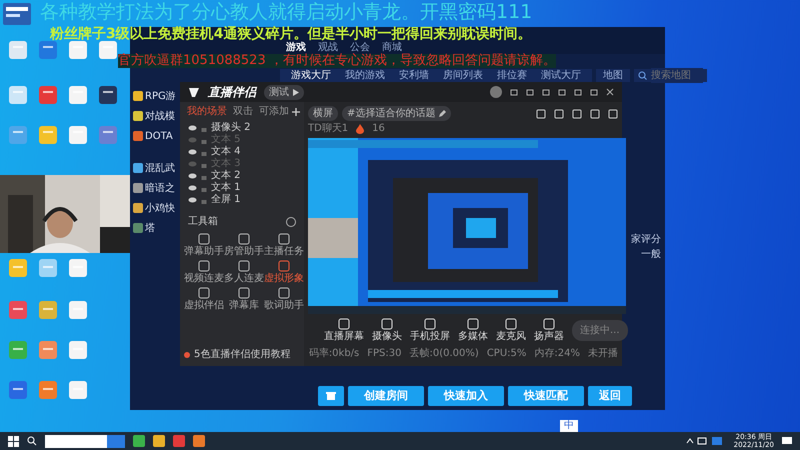  I want to click on sub-tab: 我的游戏, so click(365, 76).